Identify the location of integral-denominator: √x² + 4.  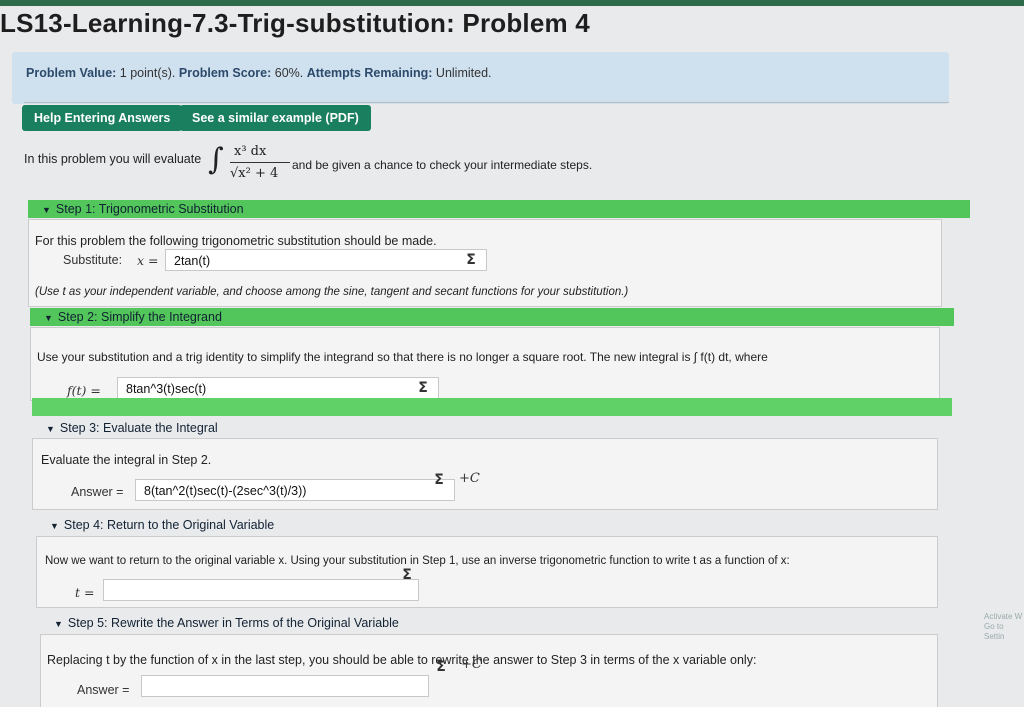
(254, 173).